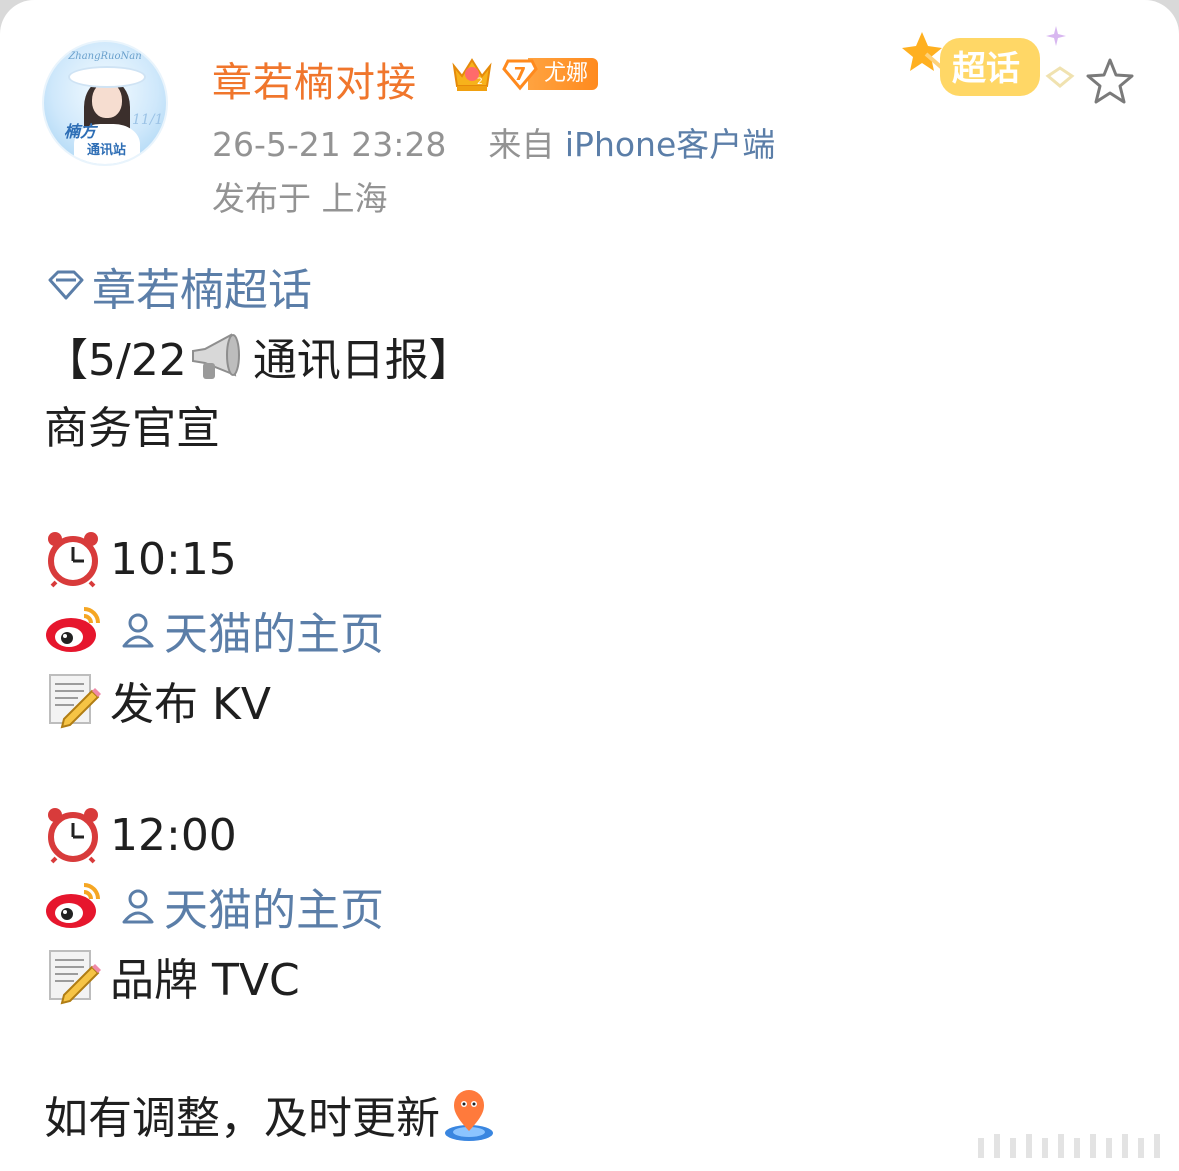 The width and height of the screenshot is (1179, 1171). I want to click on svg-text: 超话, so click(986, 69).